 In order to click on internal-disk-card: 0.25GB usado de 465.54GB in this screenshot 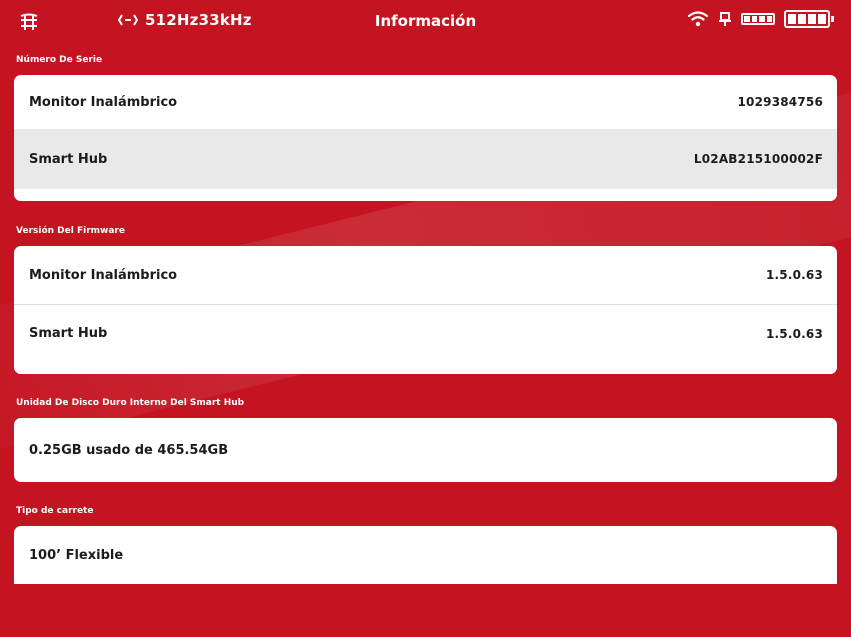, I will do `click(425, 450)`.